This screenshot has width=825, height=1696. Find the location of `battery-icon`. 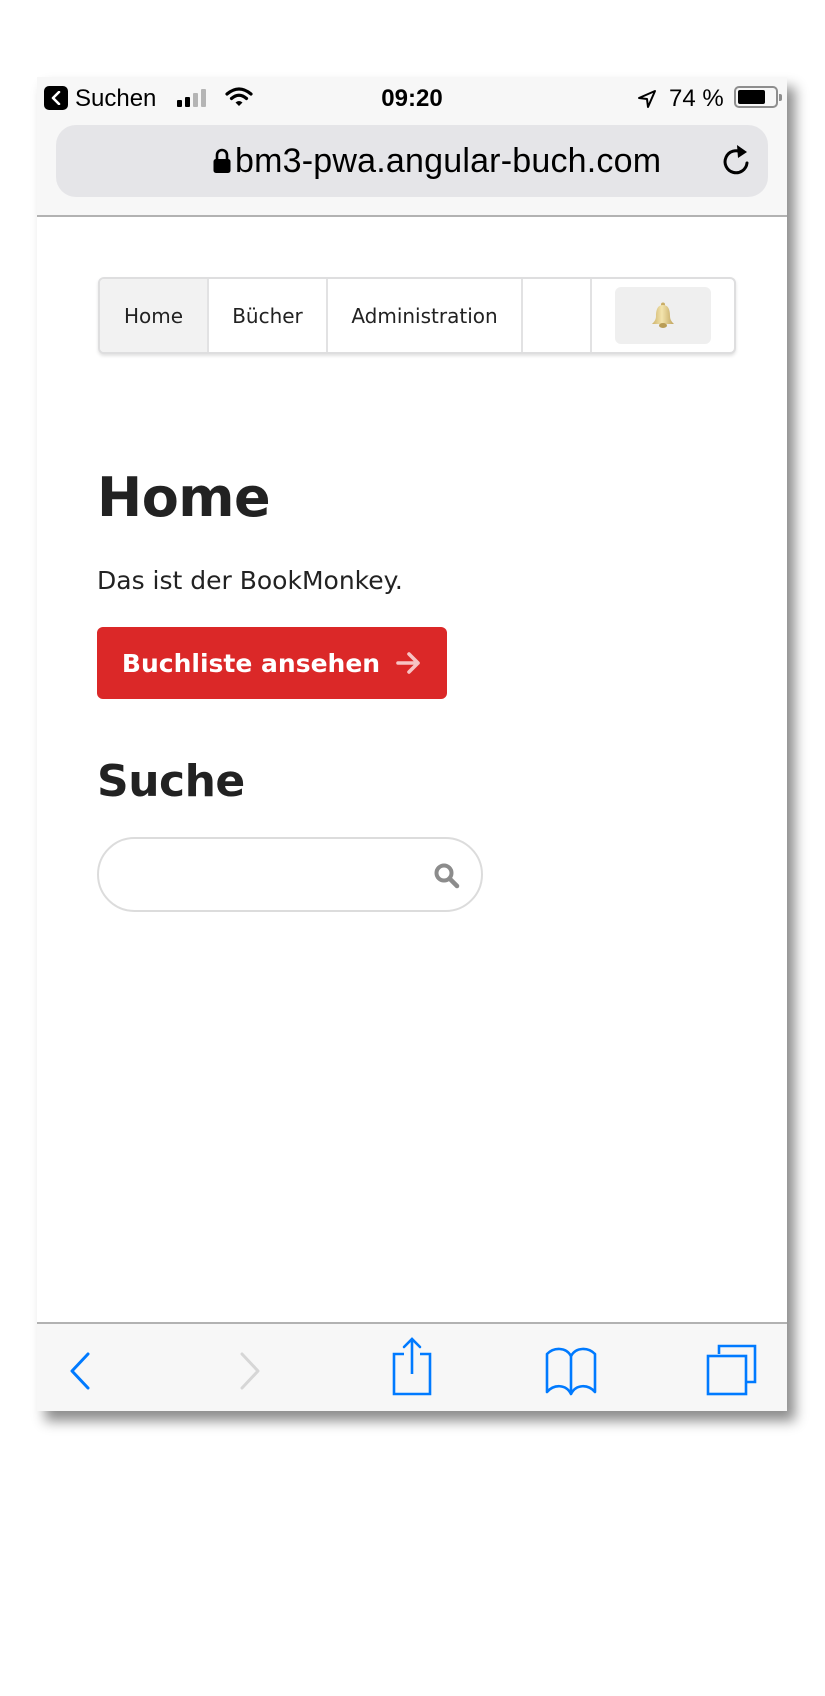

battery-icon is located at coordinates (758, 97).